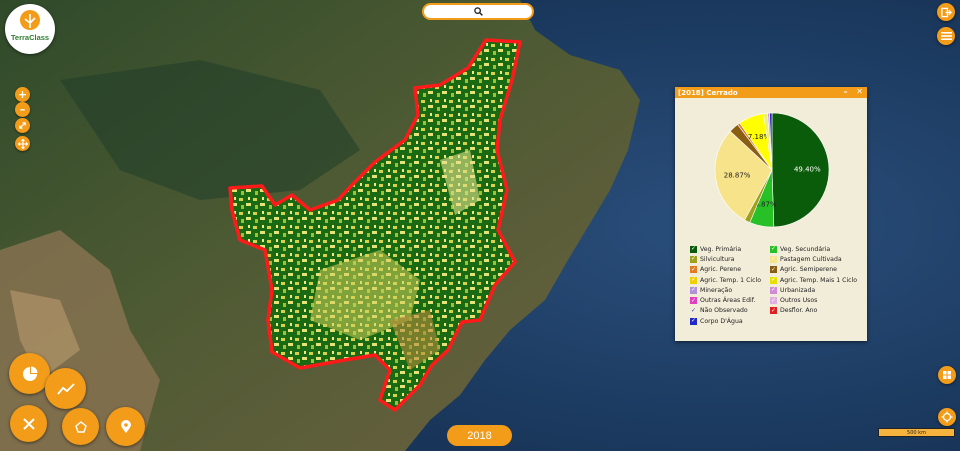 The height and width of the screenshot is (451, 960). I want to click on legend-item: ✓ Silvicultura, so click(730, 259).